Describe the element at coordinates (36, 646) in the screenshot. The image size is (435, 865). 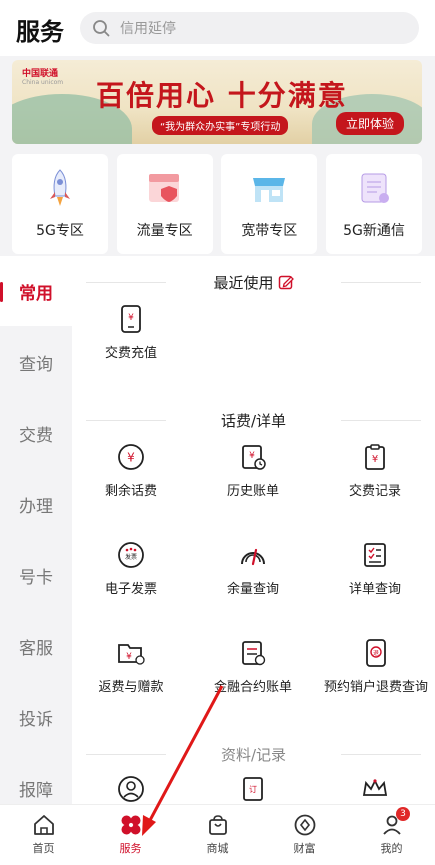
I see `sidebar-item-support: 客服` at that location.